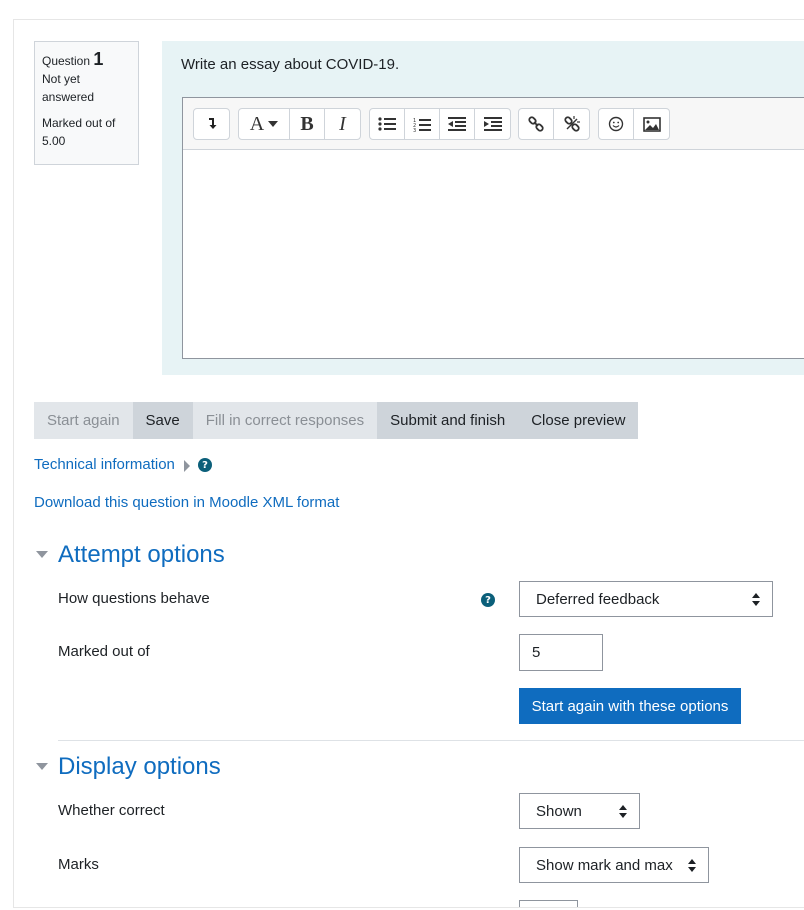 The height and width of the screenshot is (910, 804). What do you see at coordinates (285, 420) in the screenshot?
I see `fill-correct-button: Fill in correct responses` at bounding box center [285, 420].